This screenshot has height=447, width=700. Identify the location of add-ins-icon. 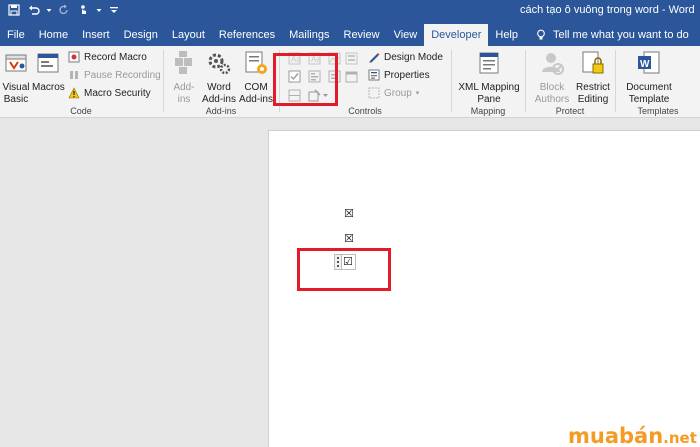
(183, 62).